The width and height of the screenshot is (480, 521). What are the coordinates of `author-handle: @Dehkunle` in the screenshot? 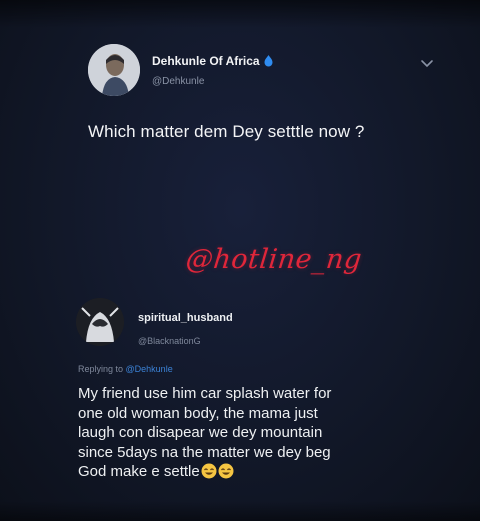 It's located at (178, 81).